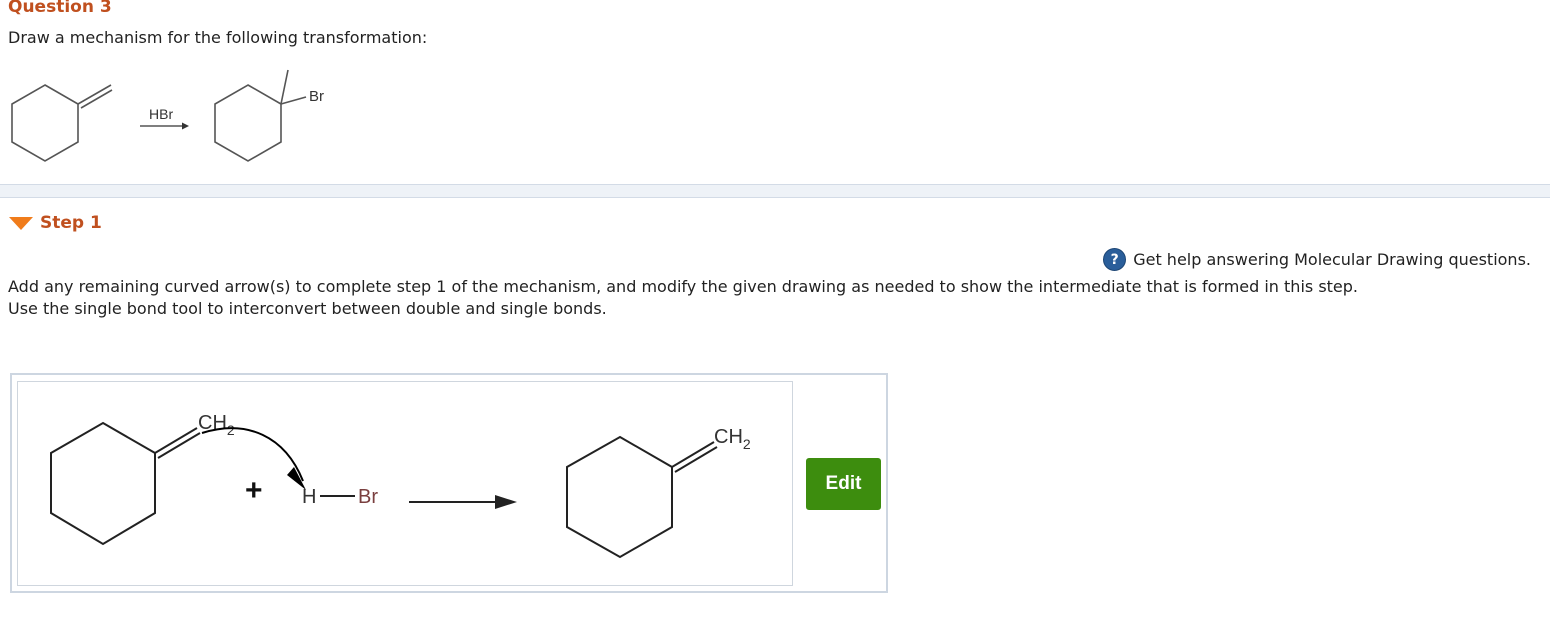  What do you see at coordinates (1115, 259) in the screenshot?
I see `question-mark-icon: ?` at bounding box center [1115, 259].